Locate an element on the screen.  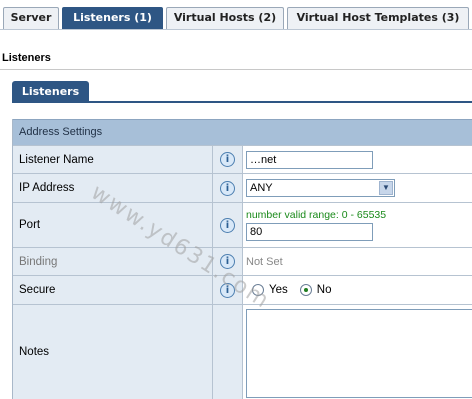
info-cell is located at coordinates (228, 352).